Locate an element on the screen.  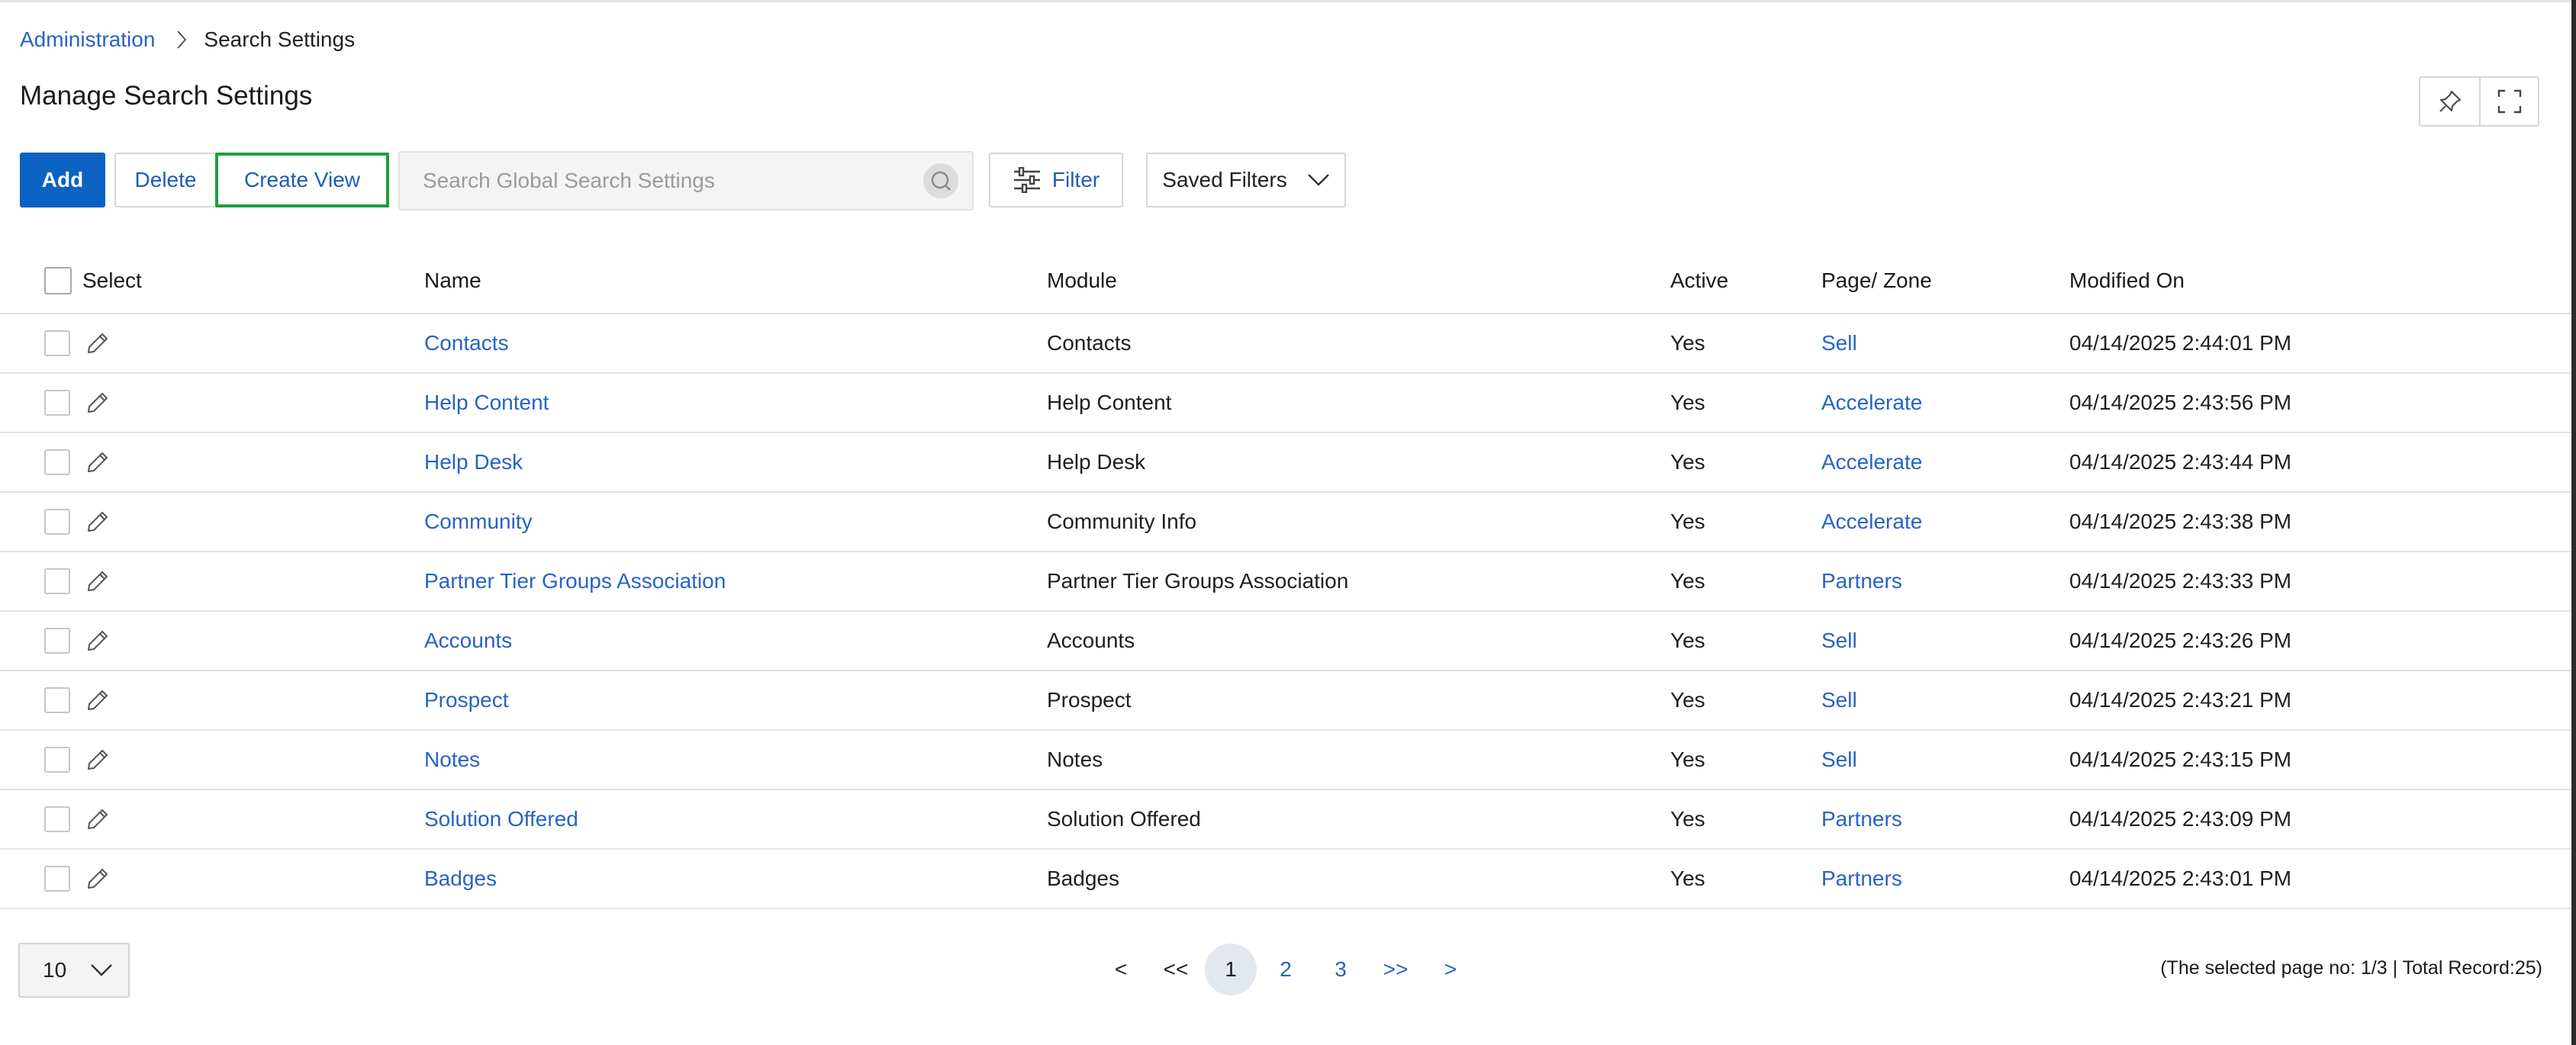
add-button: Add is located at coordinates (62, 180).